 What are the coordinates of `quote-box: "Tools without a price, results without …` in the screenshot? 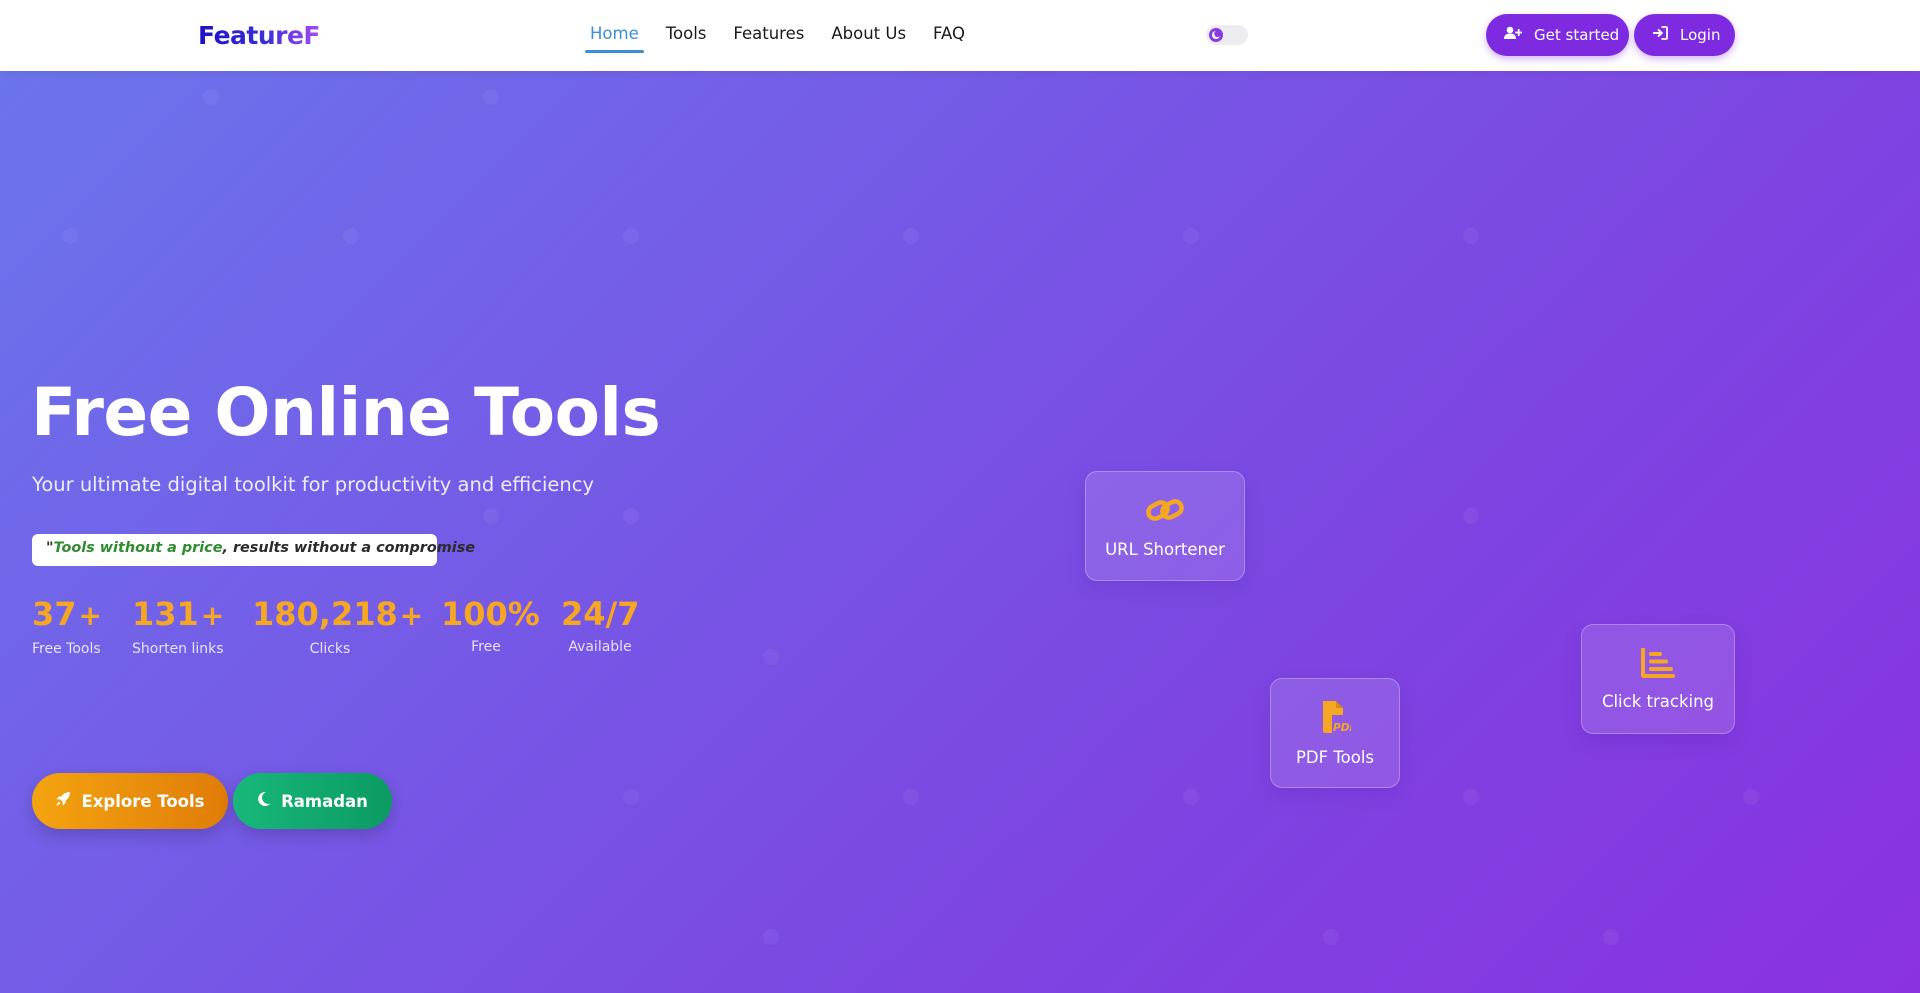 It's located at (253, 550).